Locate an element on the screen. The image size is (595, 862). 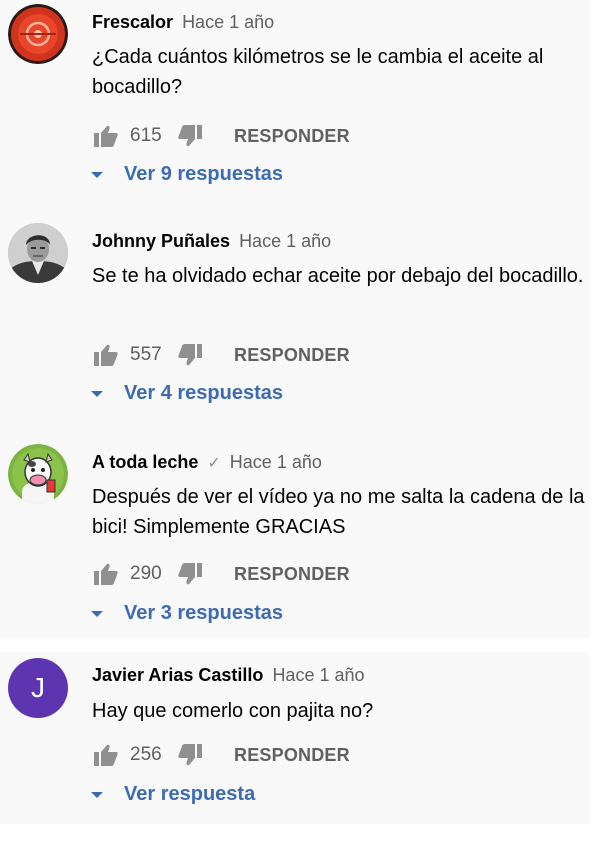
view-replies-button: Ver 9 respuestas is located at coordinates (186, 174).